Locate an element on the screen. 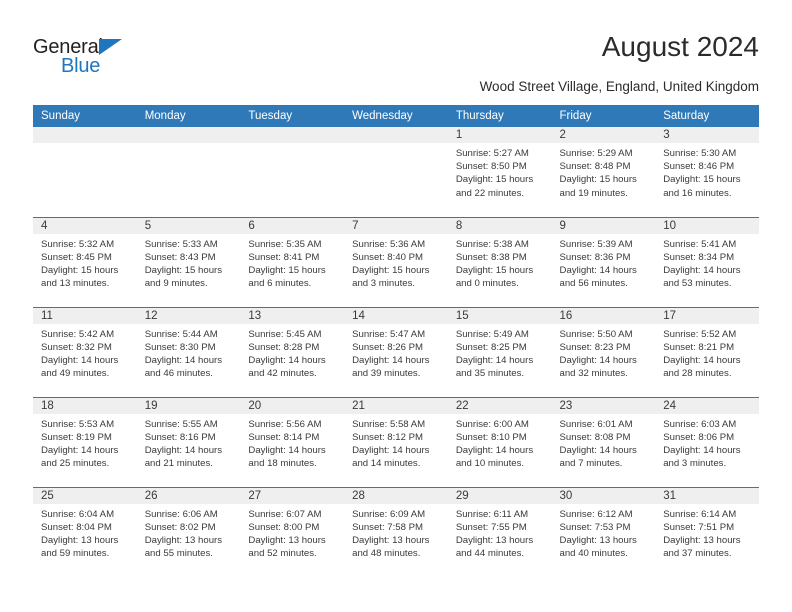 This screenshot has height=612, width=792. sunrise-text: Sunrise: 5:30 AM is located at coordinates (700, 153).